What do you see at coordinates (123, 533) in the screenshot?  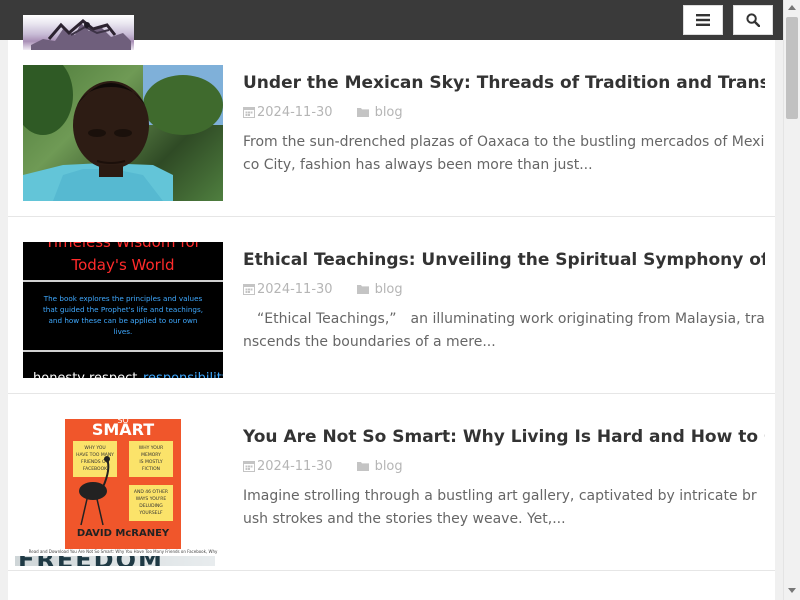 I see `cover-author: DAVID McRANEY` at bounding box center [123, 533].